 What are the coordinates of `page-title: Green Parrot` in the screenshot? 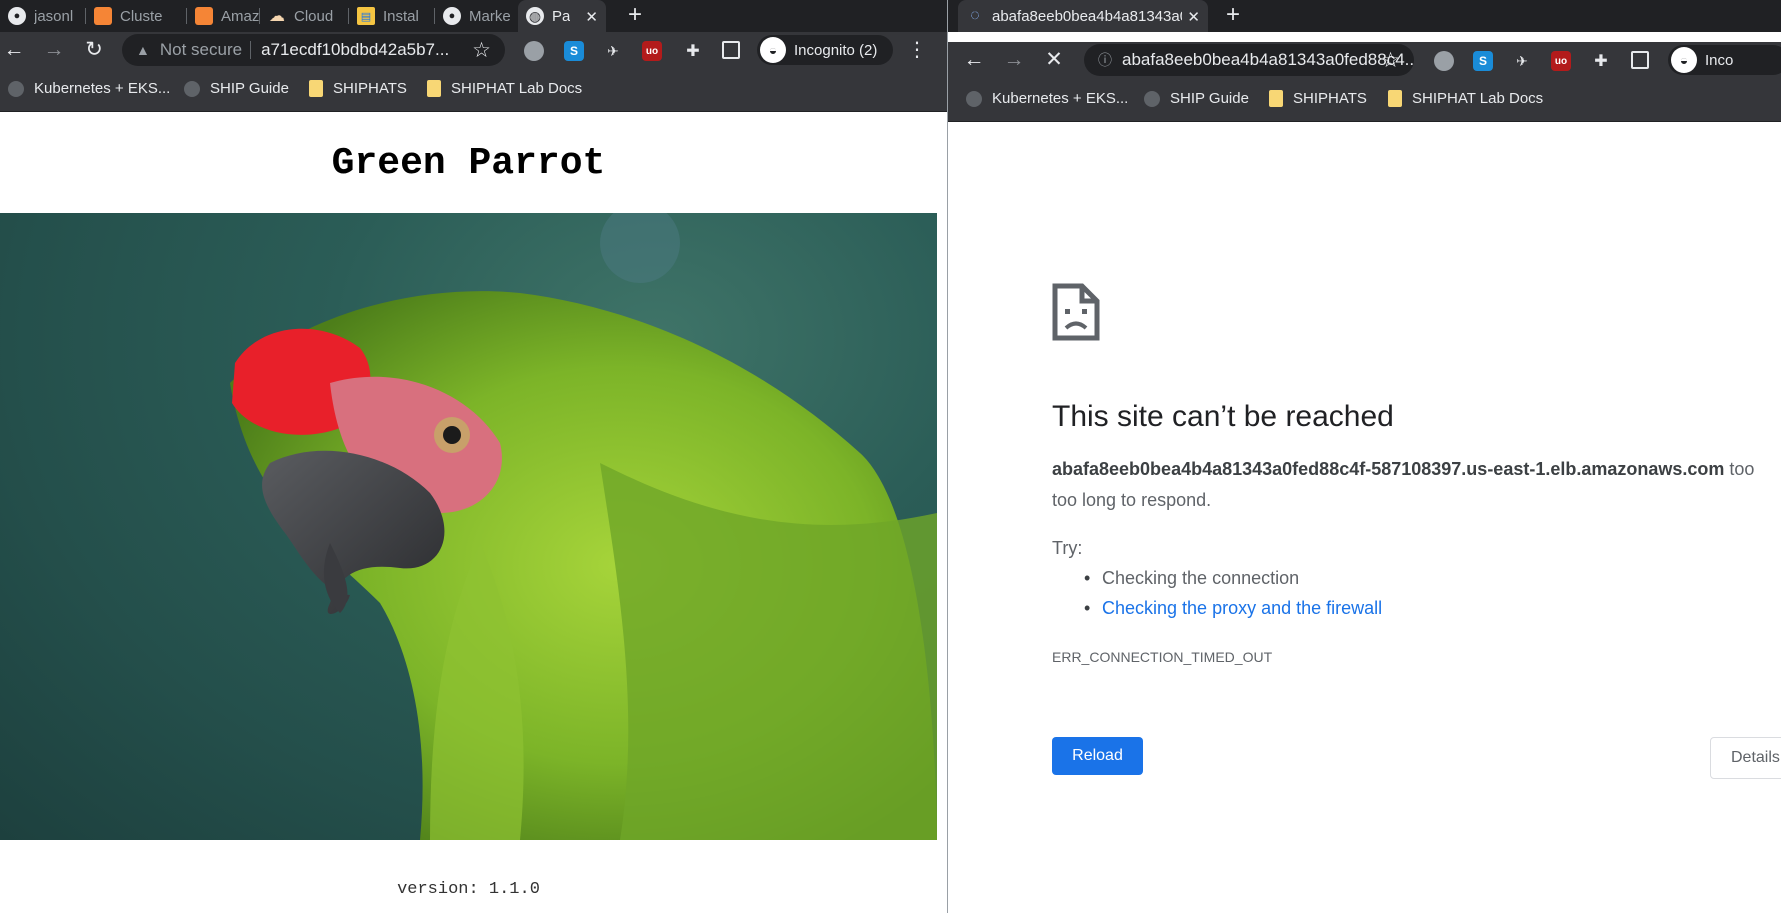 It's located at (468, 163).